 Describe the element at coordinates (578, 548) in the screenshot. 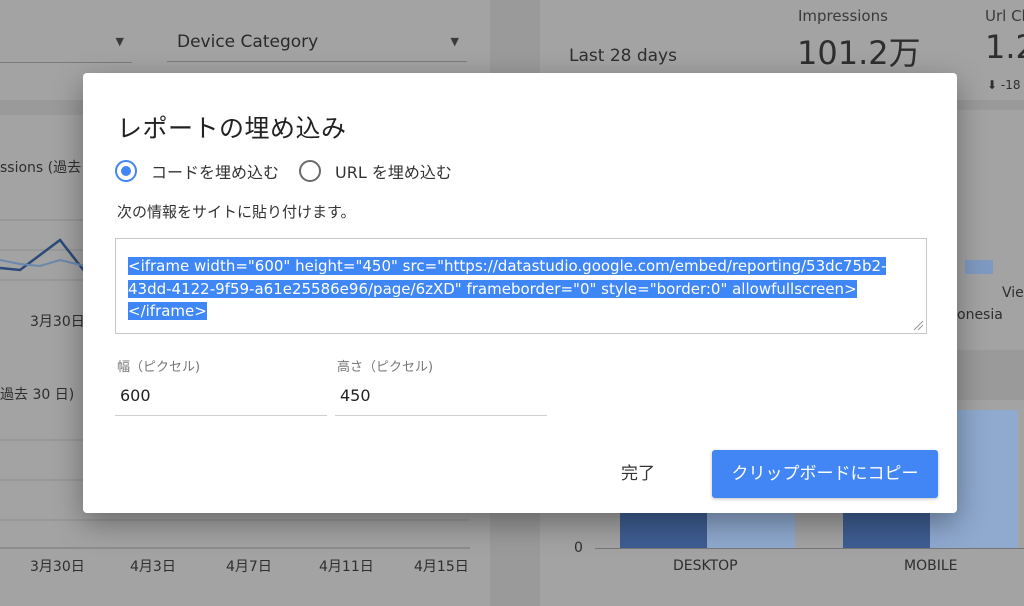

I see `y-axis-zero: 0` at that location.